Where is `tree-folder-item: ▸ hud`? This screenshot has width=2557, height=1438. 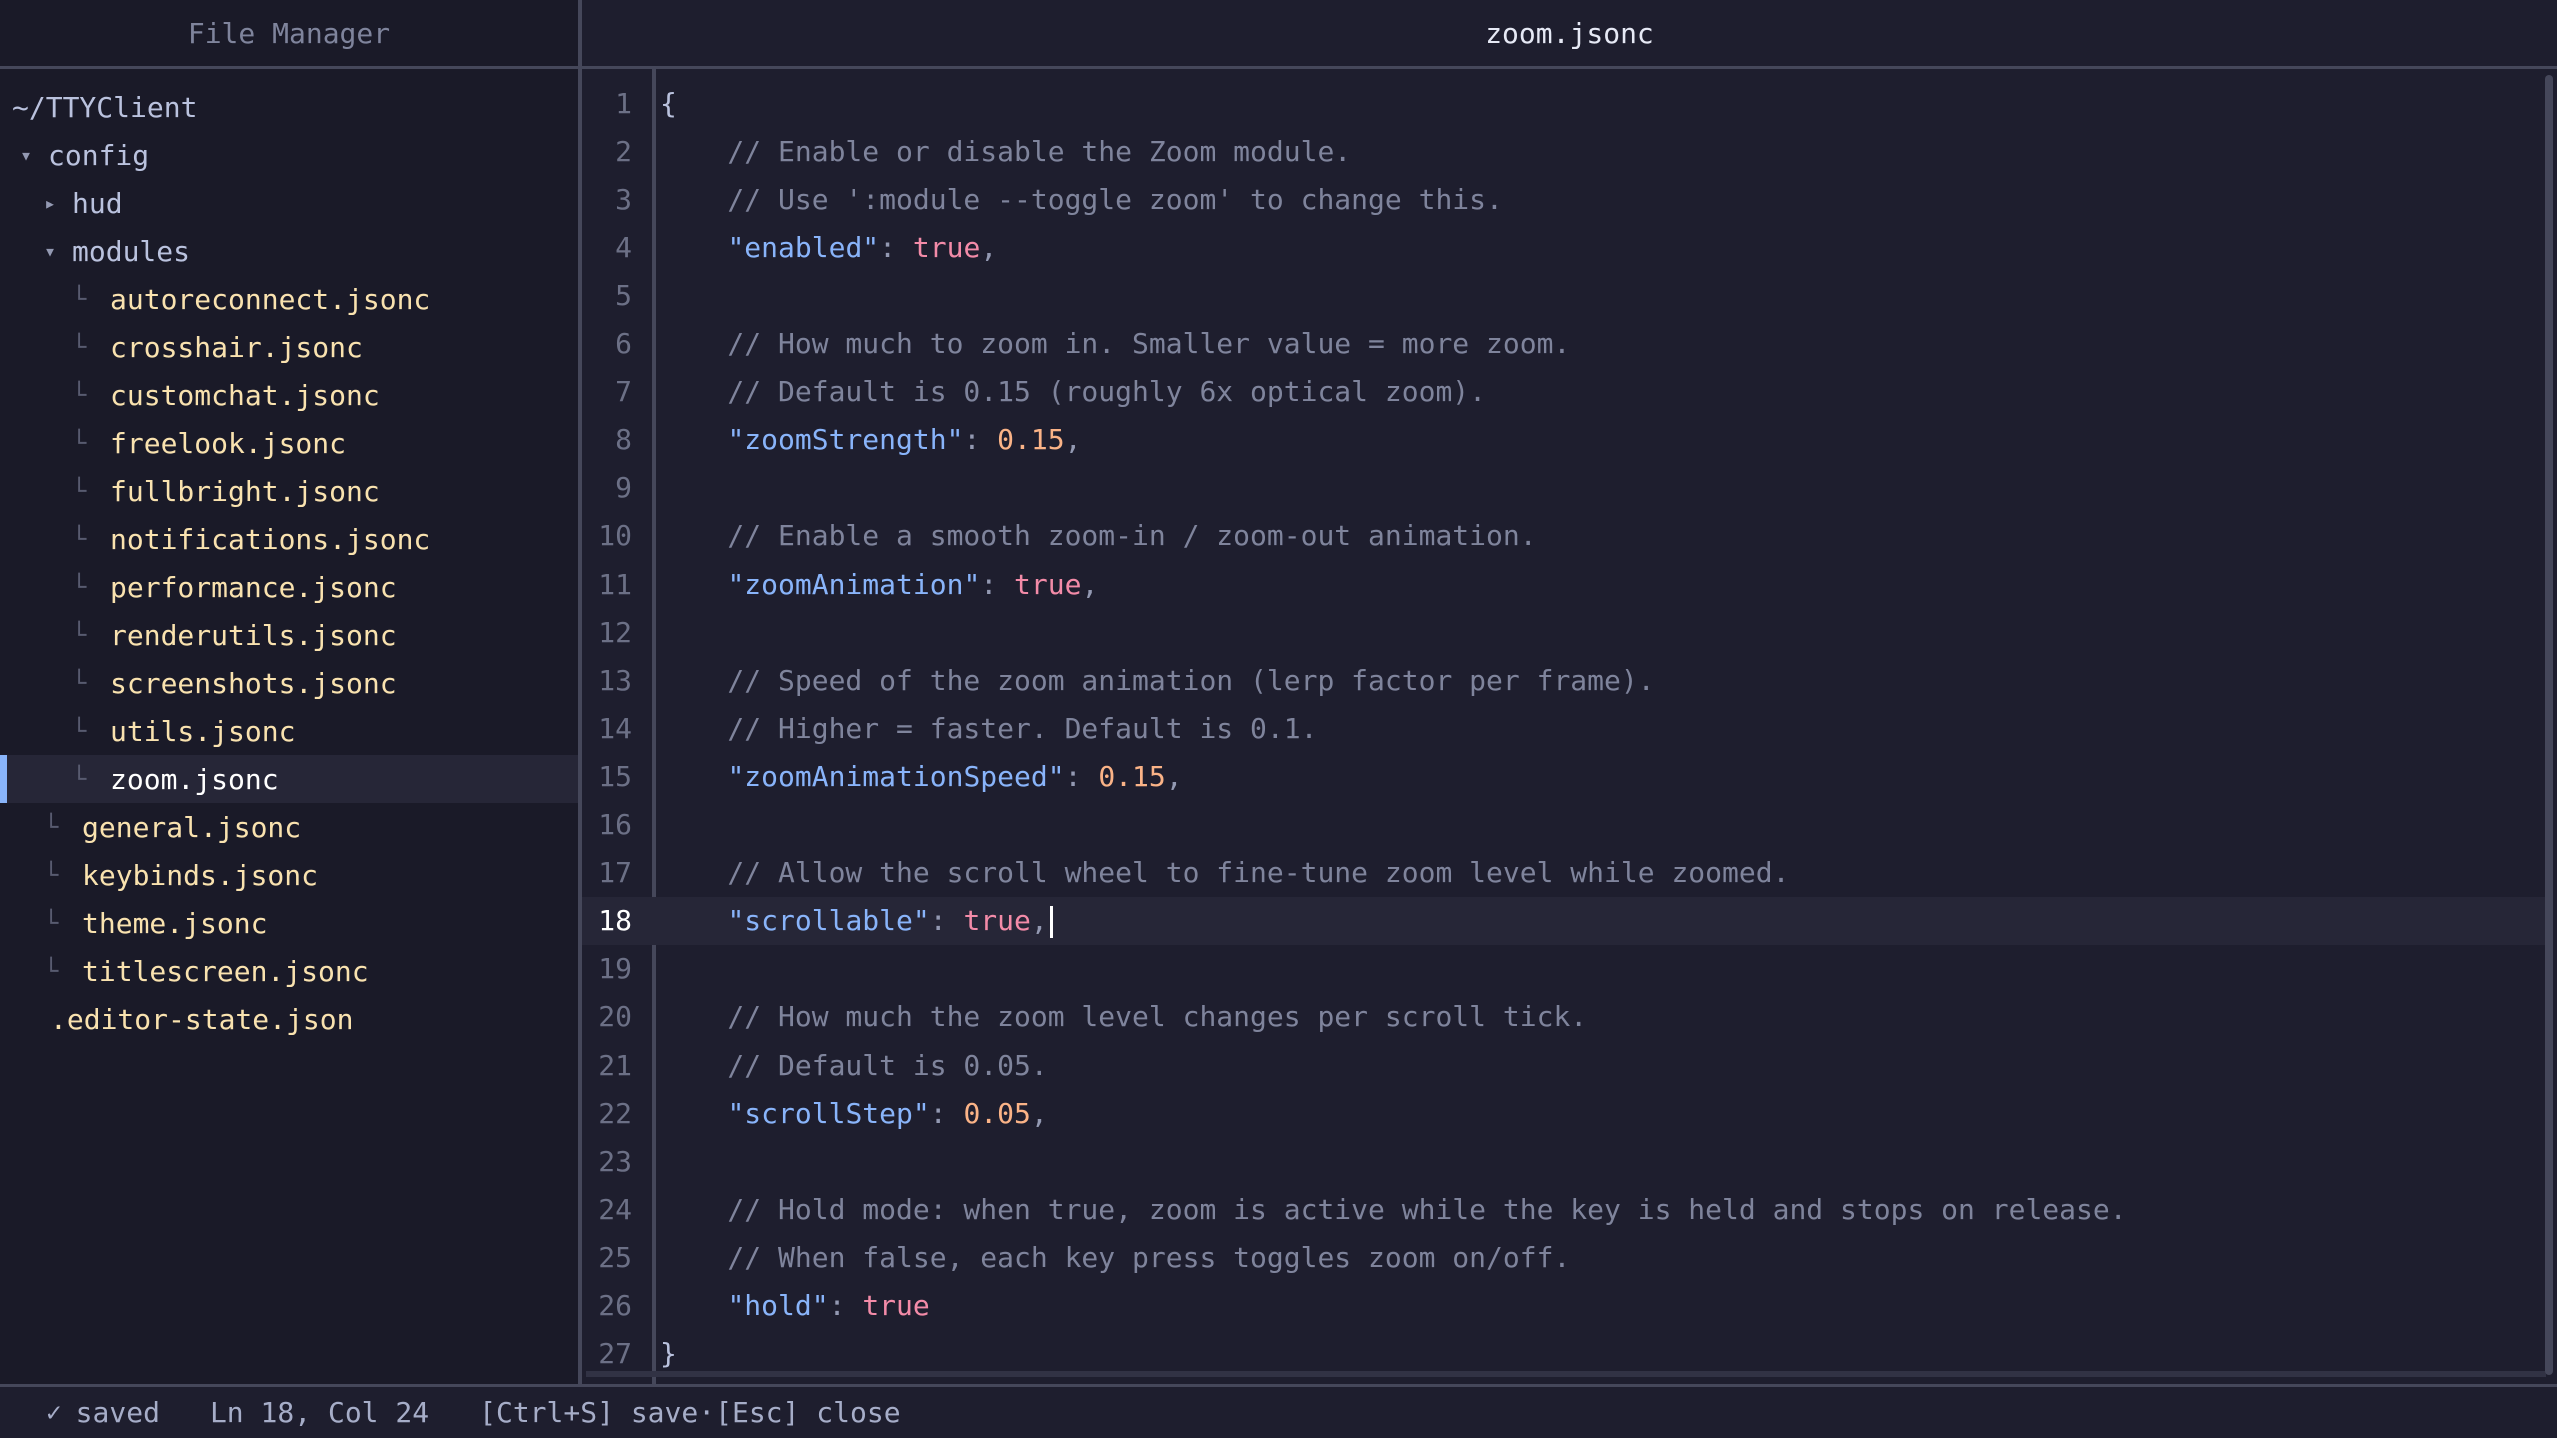
tree-folder-item: ▸ hud is located at coordinates (289, 203).